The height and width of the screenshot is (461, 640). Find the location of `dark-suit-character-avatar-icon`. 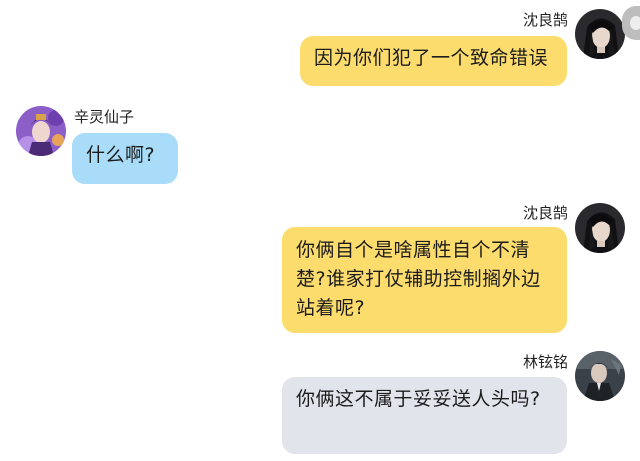

dark-suit-character-avatar-icon is located at coordinates (600, 376).